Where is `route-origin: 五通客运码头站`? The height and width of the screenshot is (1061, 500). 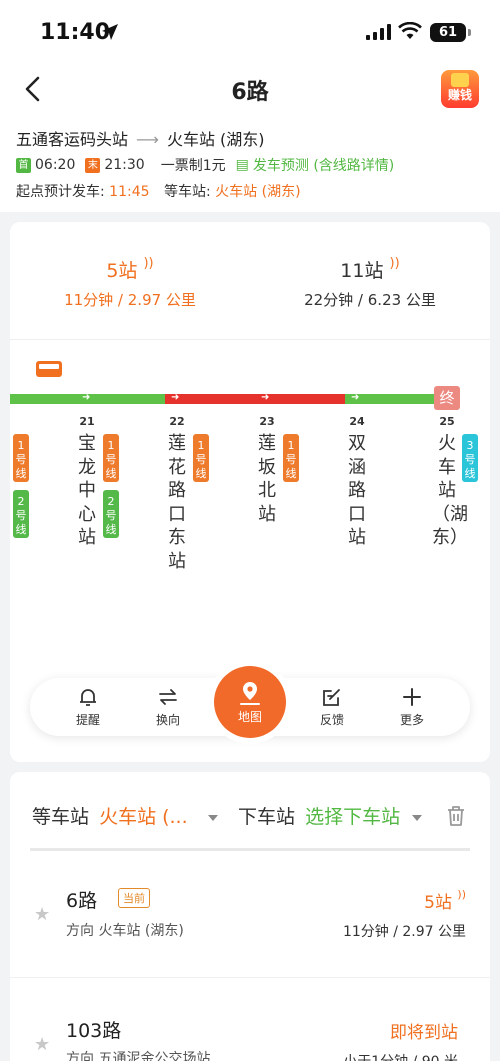 route-origin: 五通客运码头站 is located at coordinates (72, 139).